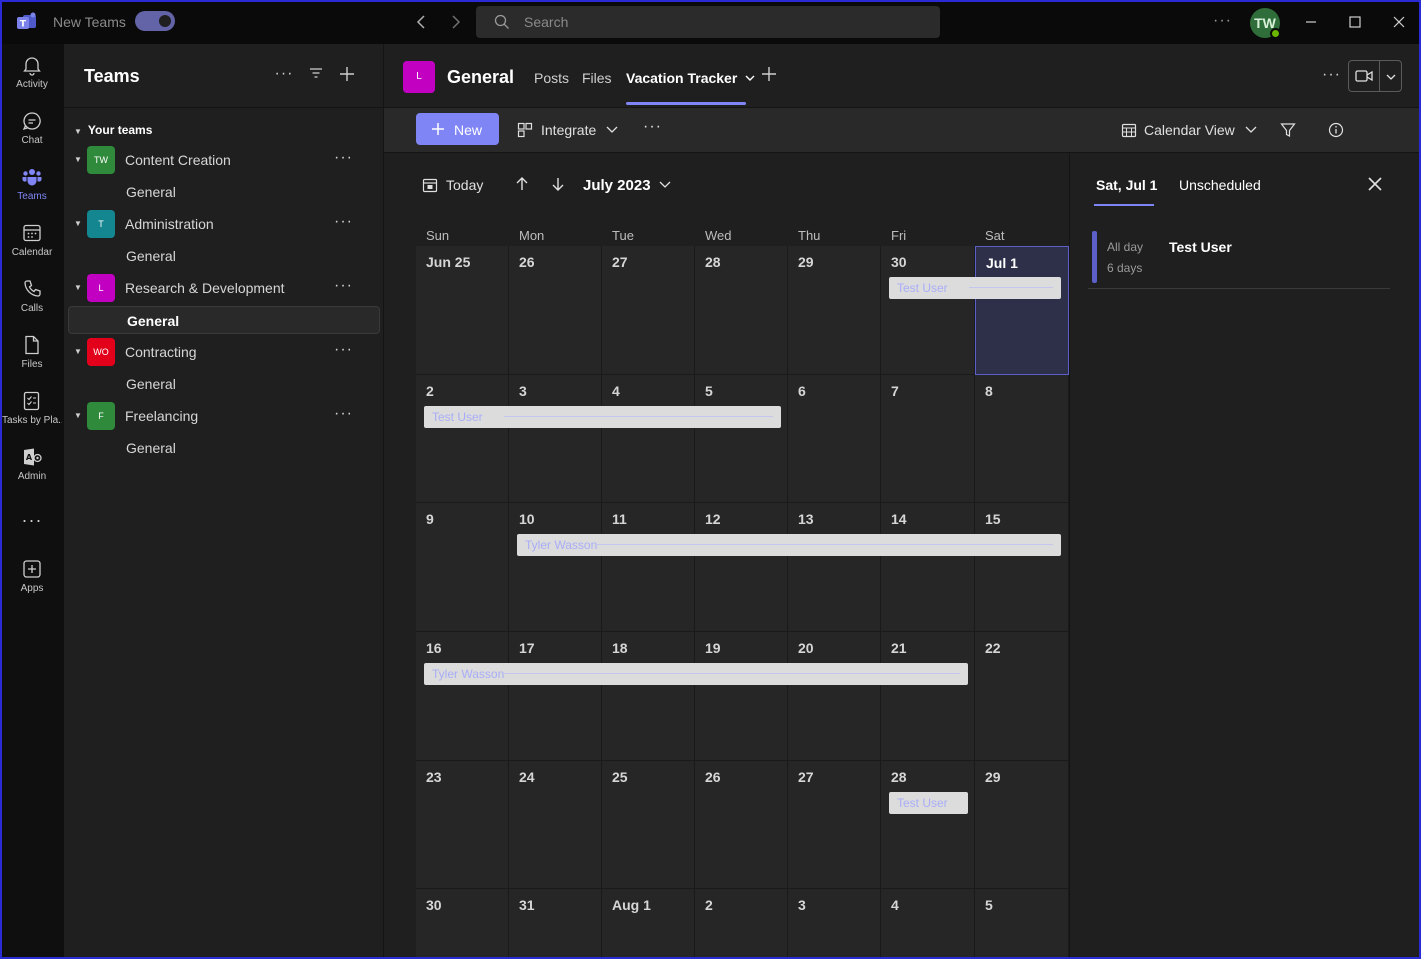  What do you see at coordinates (834, 439) in the screenshot?
I see `calendar-day-cell: 6` at bounding box center [834, 439].